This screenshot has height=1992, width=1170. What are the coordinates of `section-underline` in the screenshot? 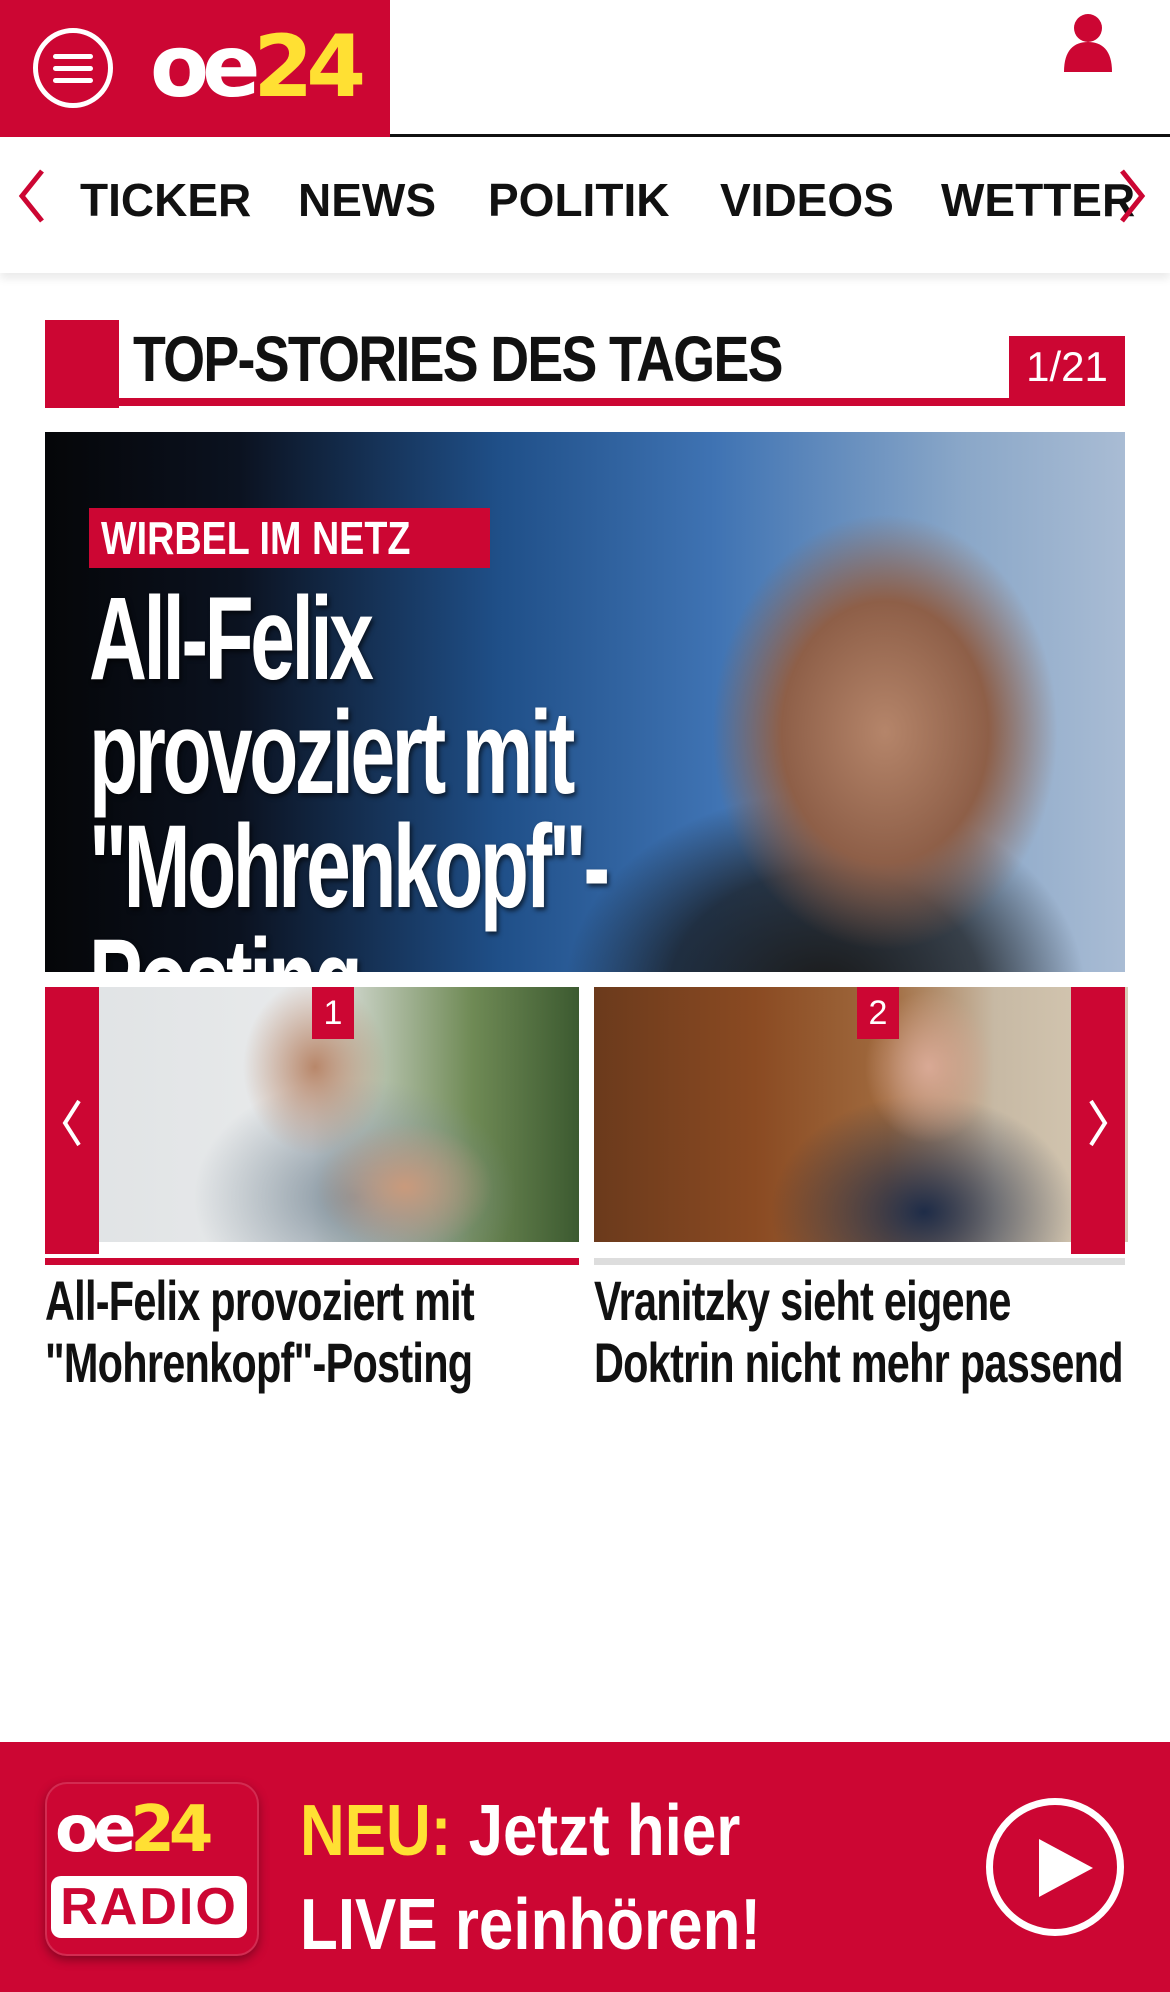 It's located at (585, 402).